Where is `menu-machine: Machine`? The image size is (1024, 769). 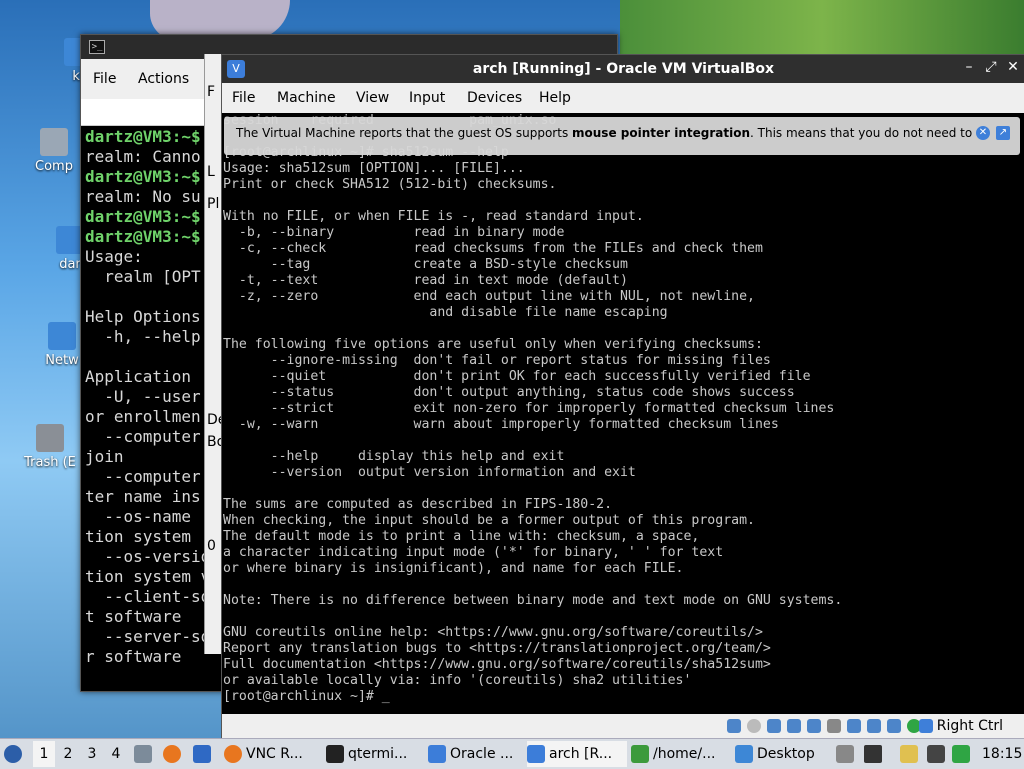 menu-machine: Machine is located at coordinates (306, 98).